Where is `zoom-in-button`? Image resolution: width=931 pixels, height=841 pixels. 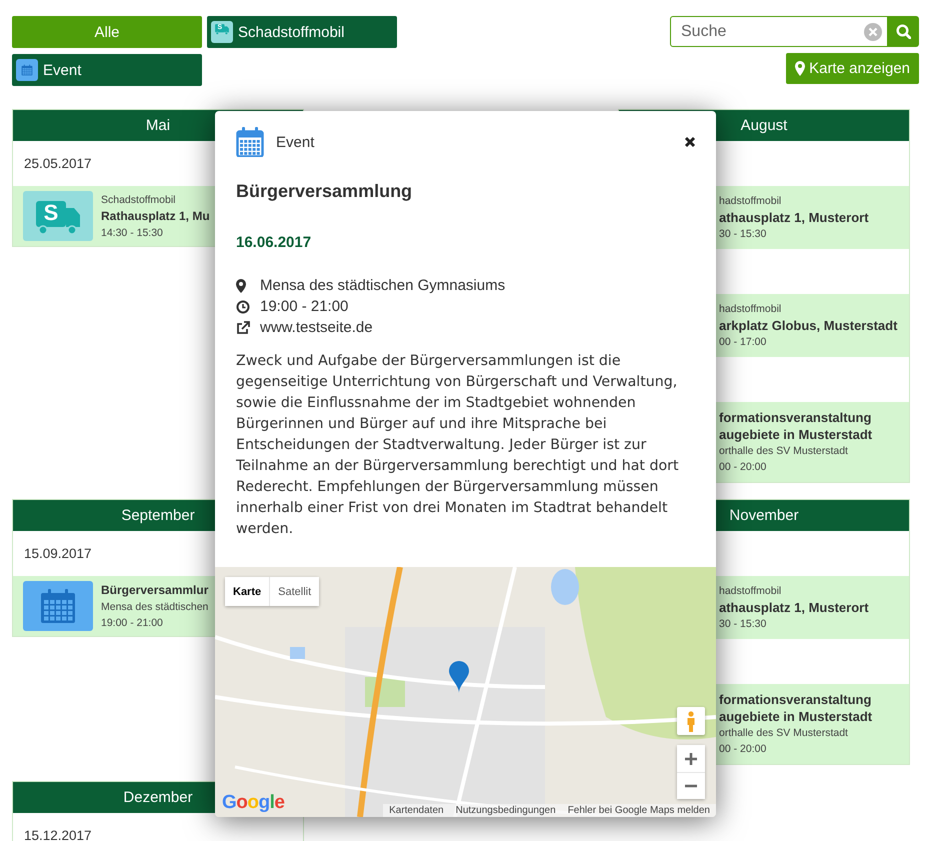 zoom-in-button is located at coordinates (691, 758).